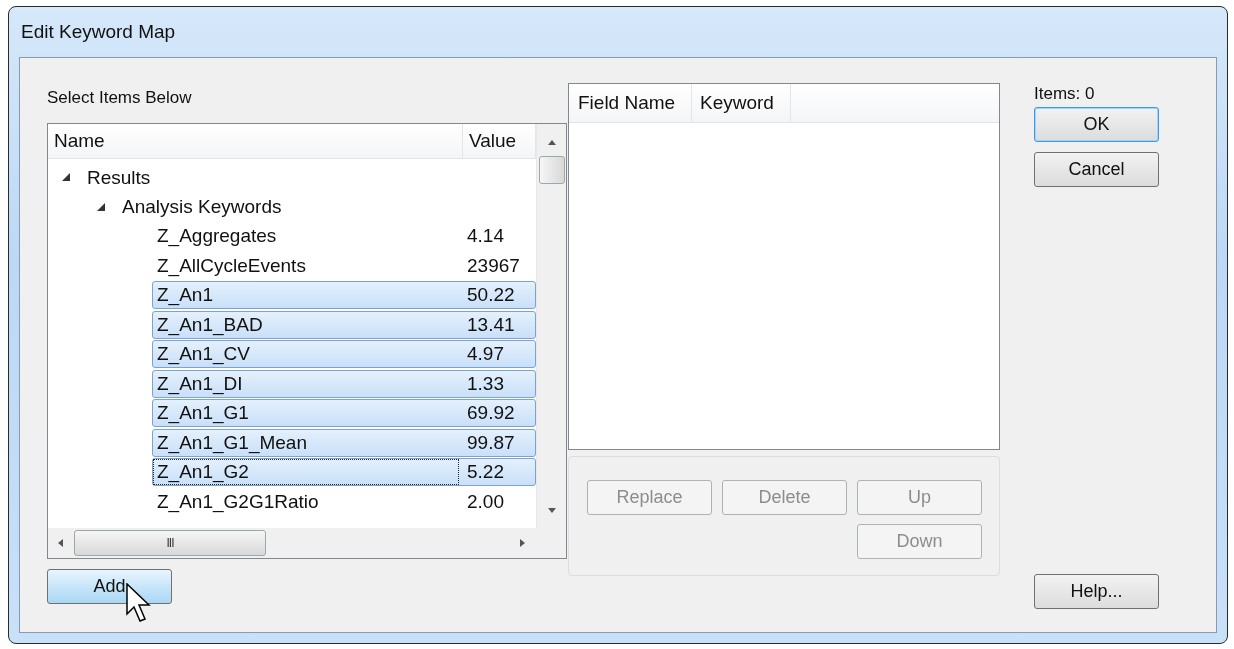 The image size is (1234, 649). What do you see at coordinates (490, 295) in the screenshot?
I see `value-text: 50.22` at bounding box center [490, 295].